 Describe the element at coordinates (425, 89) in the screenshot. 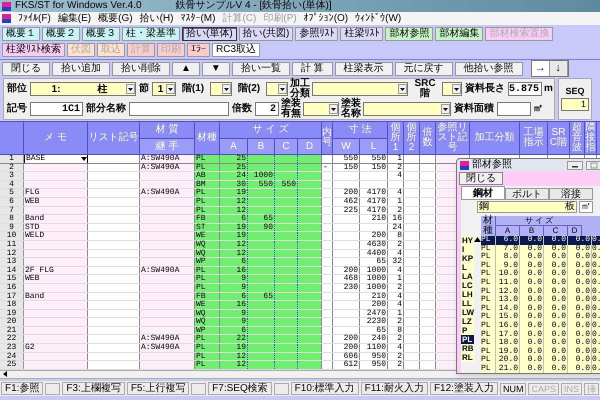

I see `field-label: SRC階` at that location.